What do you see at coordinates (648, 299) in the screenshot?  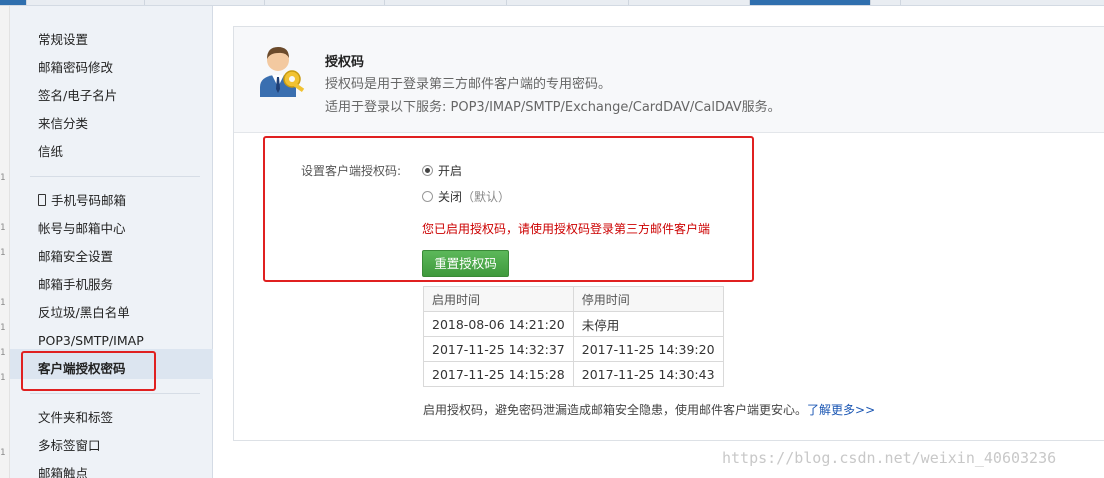 I see `column-header-disabled: 停用时间` at bounding box center [648, 299].